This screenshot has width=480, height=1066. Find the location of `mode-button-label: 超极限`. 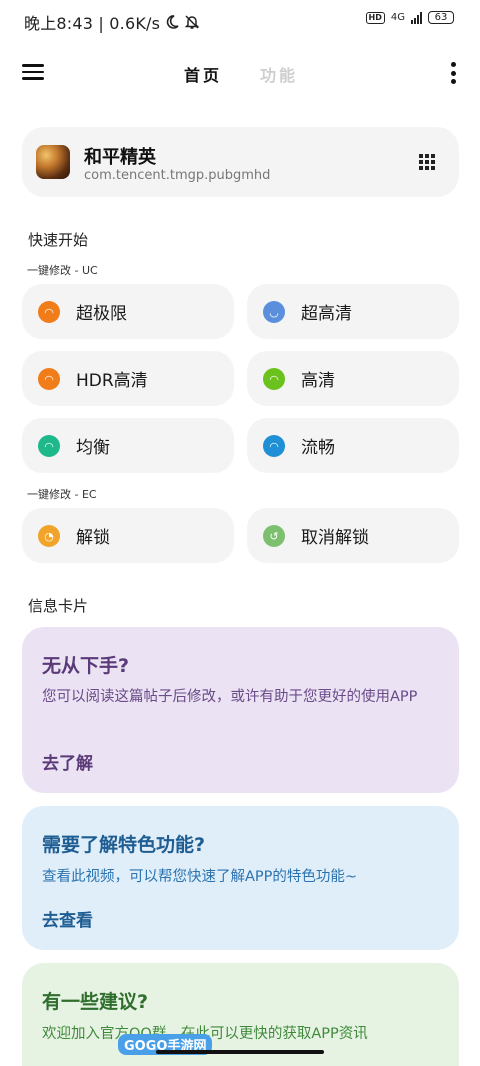

mode-button-label: 超极限 is located at coordinates (101, 314).